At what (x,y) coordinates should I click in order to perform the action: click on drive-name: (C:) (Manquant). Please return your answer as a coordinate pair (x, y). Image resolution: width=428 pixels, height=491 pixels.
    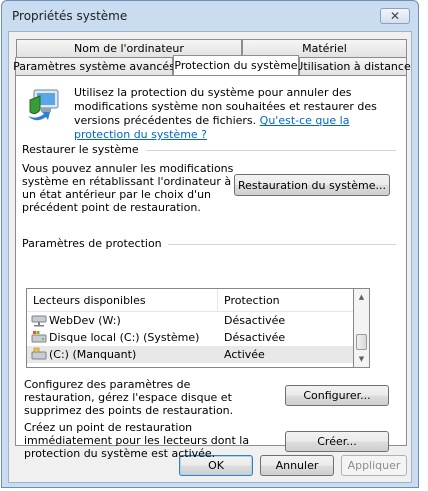
    Looking at the image, I should click on (93, 354).